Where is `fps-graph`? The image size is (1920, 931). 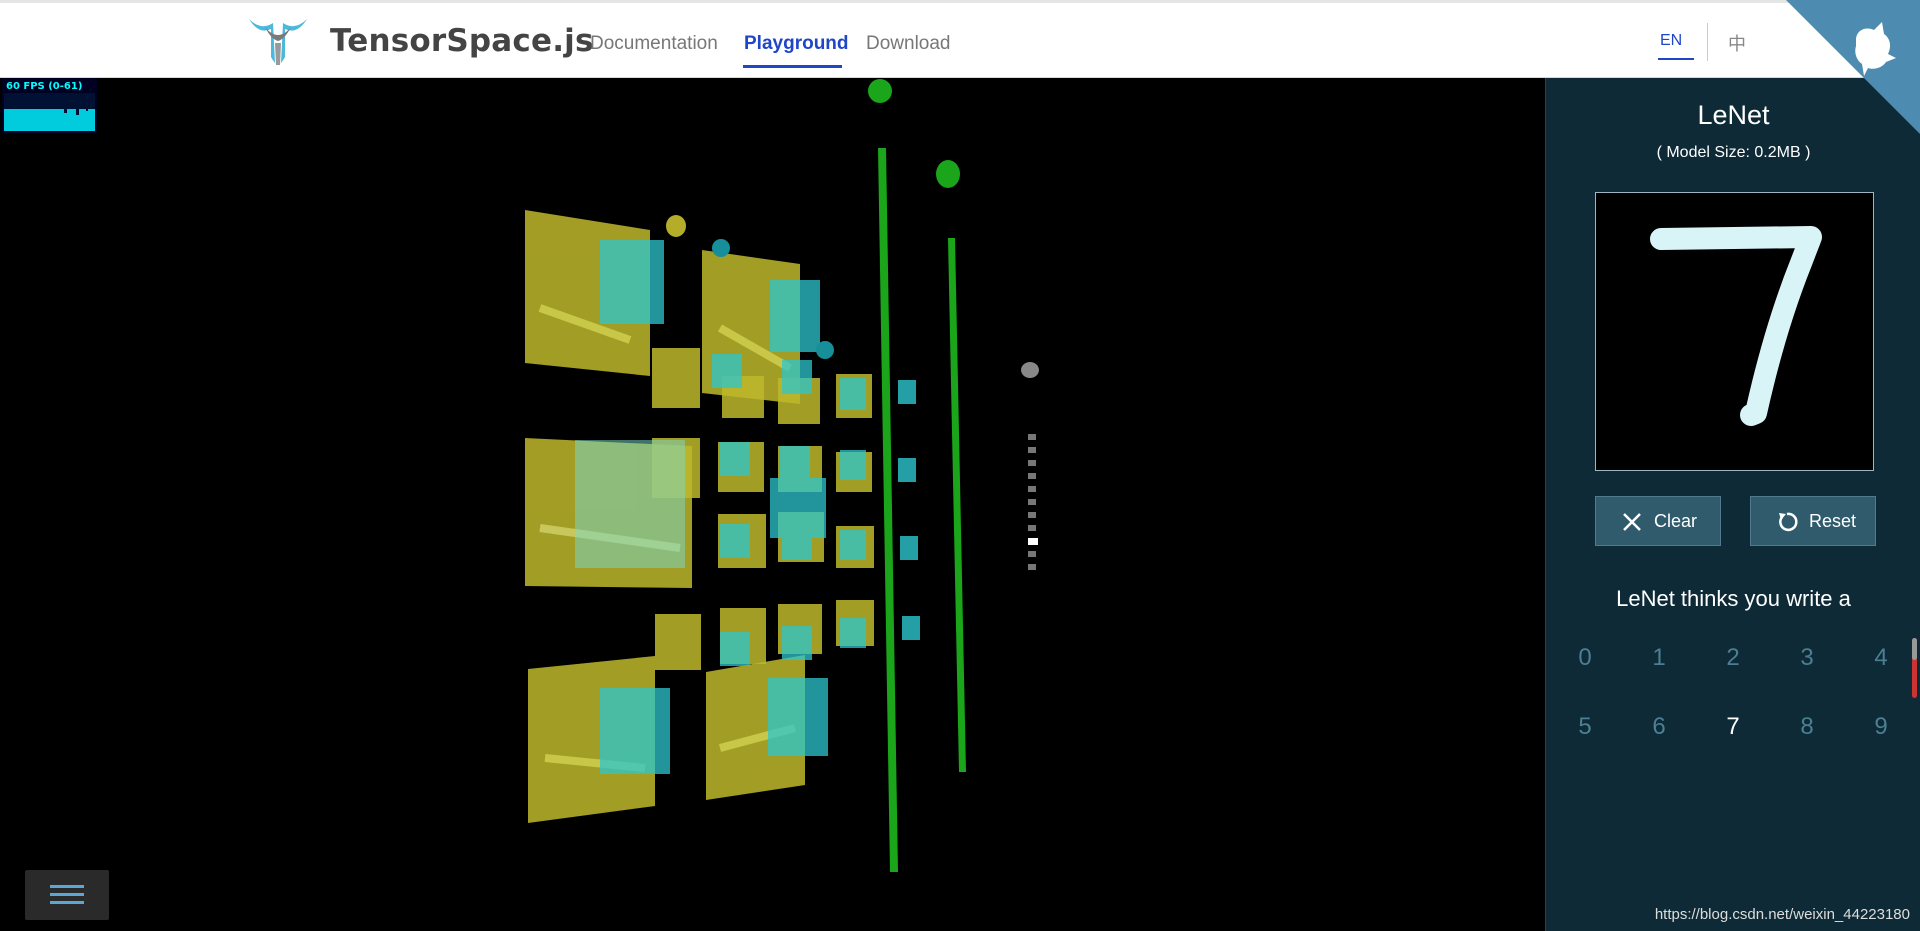 fps-graph is located at coordinates (49, 112).